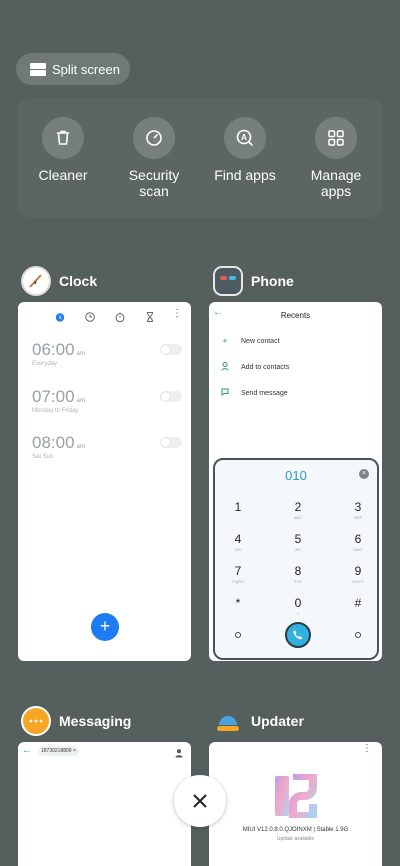  I want to click on close-icon, so click(200, 801).